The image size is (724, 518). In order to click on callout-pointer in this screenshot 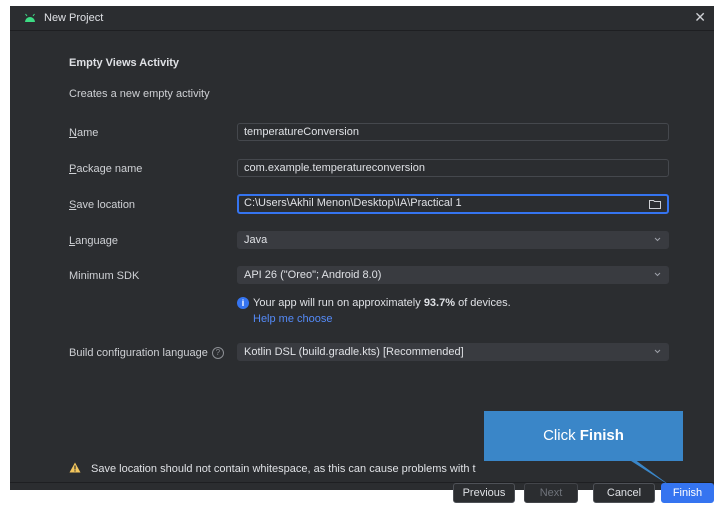, I will do `click(628, 473)`.